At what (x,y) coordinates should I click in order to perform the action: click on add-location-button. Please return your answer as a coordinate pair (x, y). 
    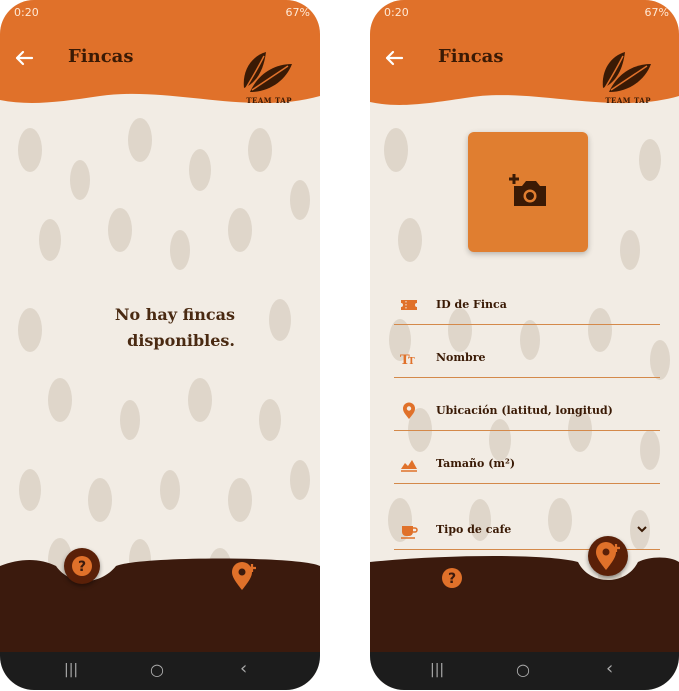
    Looking at the image, I should click on (608, 556).